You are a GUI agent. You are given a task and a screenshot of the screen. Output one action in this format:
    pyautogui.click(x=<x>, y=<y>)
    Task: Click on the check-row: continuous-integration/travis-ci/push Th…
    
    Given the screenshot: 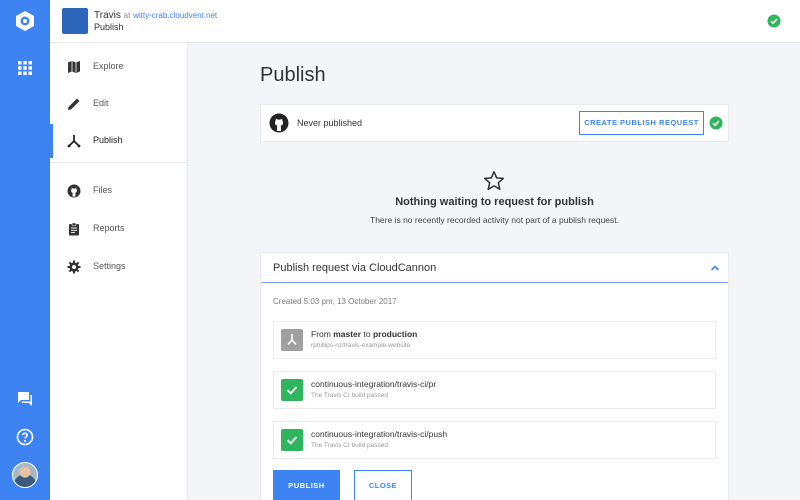 What is the action you would take?
    pyautogui.click(x=494, y=440)
    